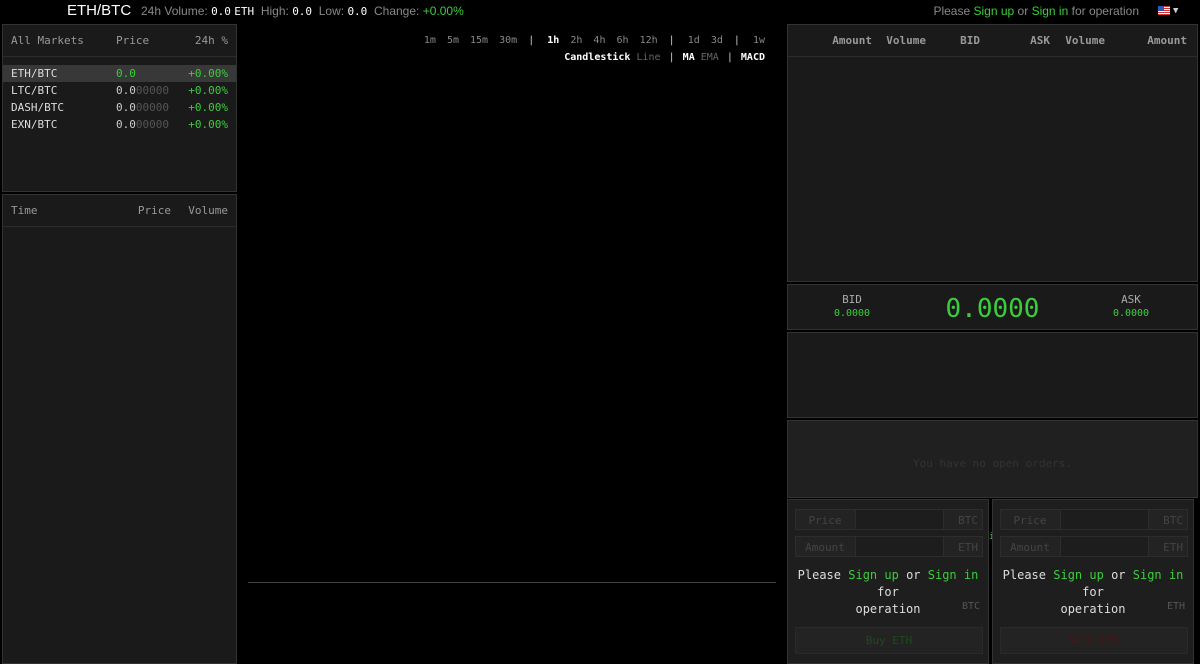 Image resolution: width=1200 pixels, height=664 pixels. I want to click on buy-button: Buy ETH, so click(889, 640).